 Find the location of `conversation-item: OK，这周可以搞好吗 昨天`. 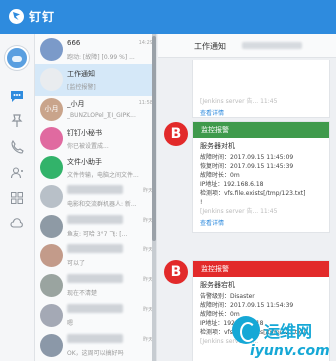

conversation-item: OK，这周可以搞好吗 昨天 is located at coordinates (95, 345).